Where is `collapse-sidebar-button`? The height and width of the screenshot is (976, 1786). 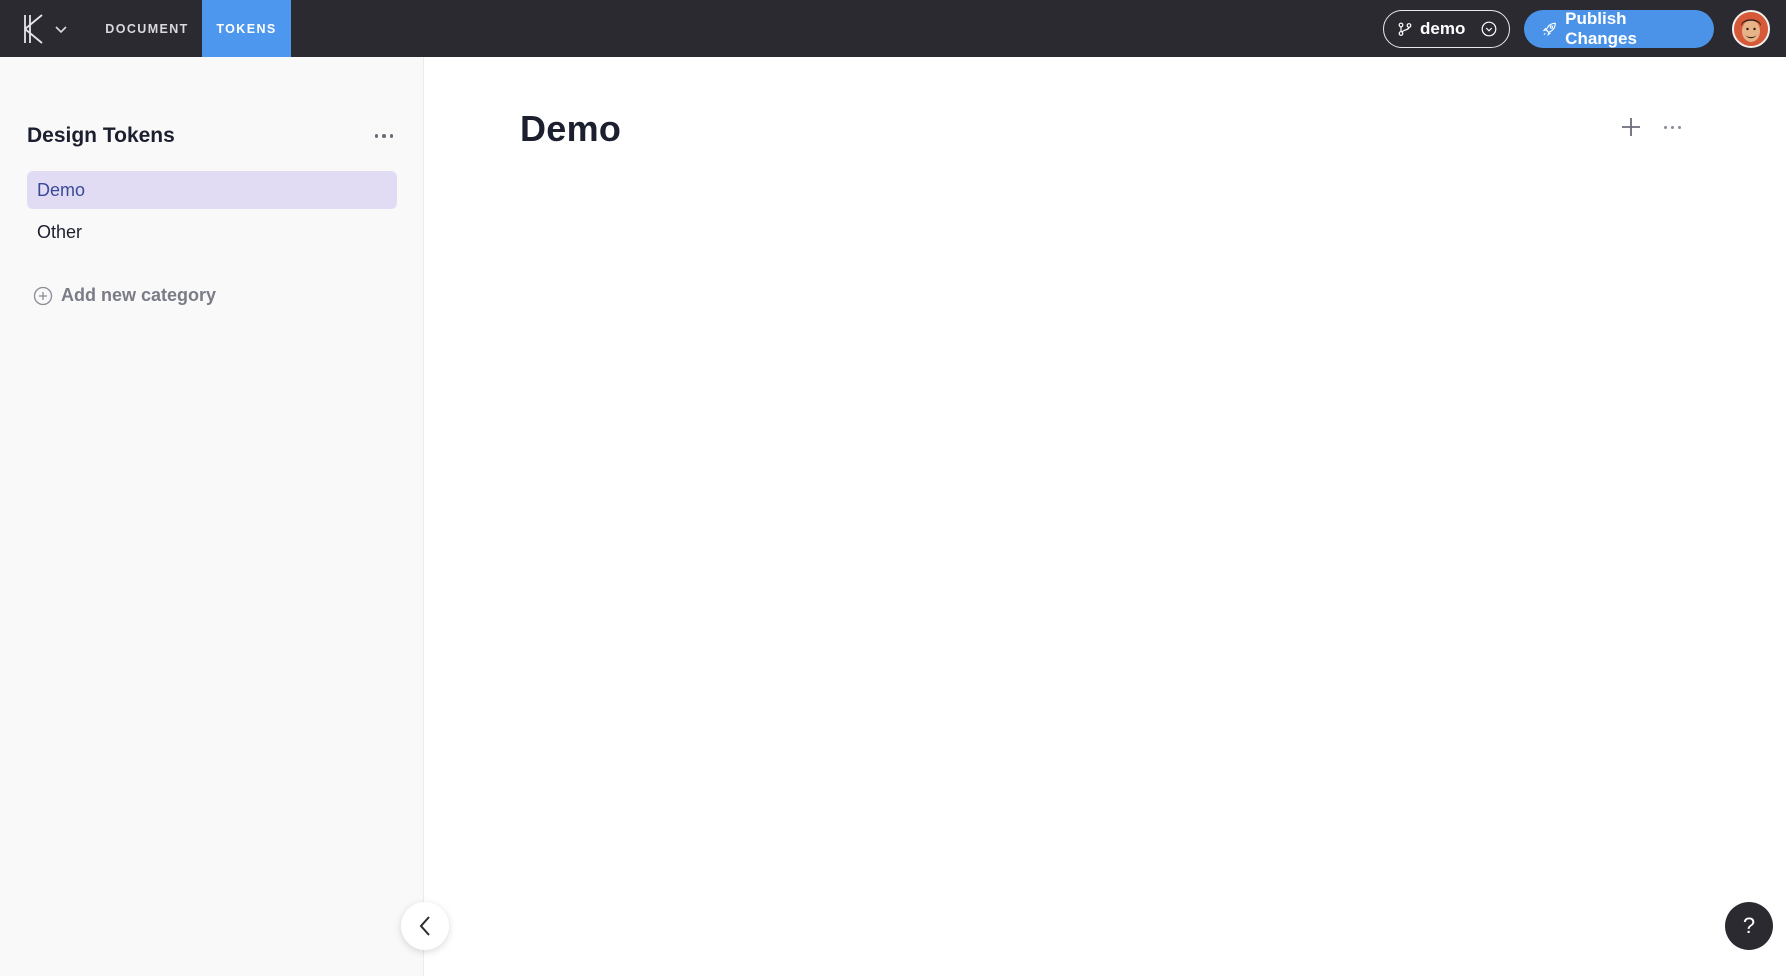 collapse-sidebar-button is located at coordinates (425, 926).